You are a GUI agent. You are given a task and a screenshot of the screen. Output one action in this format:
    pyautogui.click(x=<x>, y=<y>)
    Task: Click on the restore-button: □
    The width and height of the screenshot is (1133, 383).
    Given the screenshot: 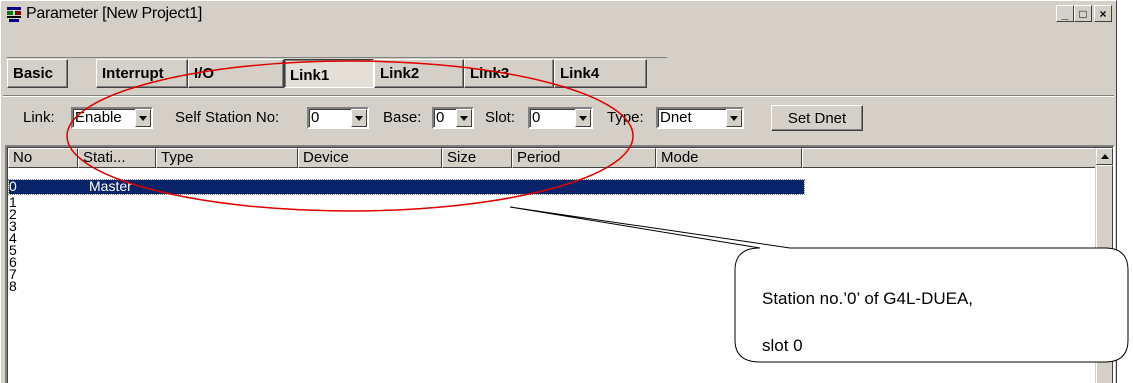 What is the action you would take?
    pyautogui.click(x=1083, y=13)
    